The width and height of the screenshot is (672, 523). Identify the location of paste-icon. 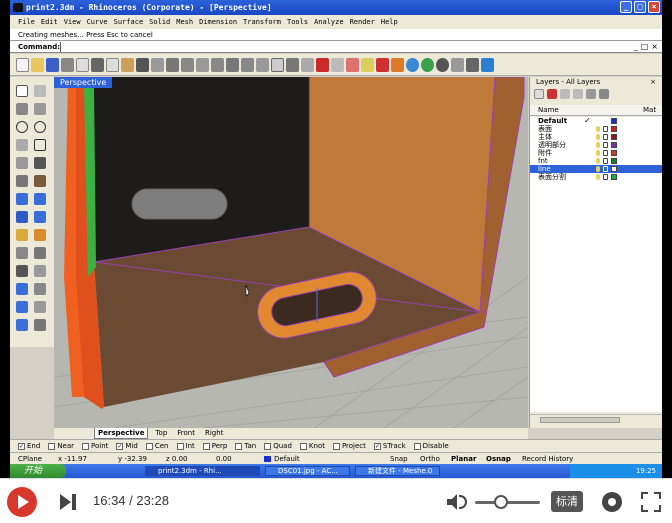
(127, 64).